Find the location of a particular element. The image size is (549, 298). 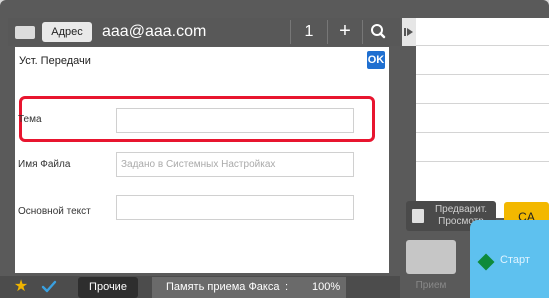

checkmark-icon is located at coordinates (49, 286).